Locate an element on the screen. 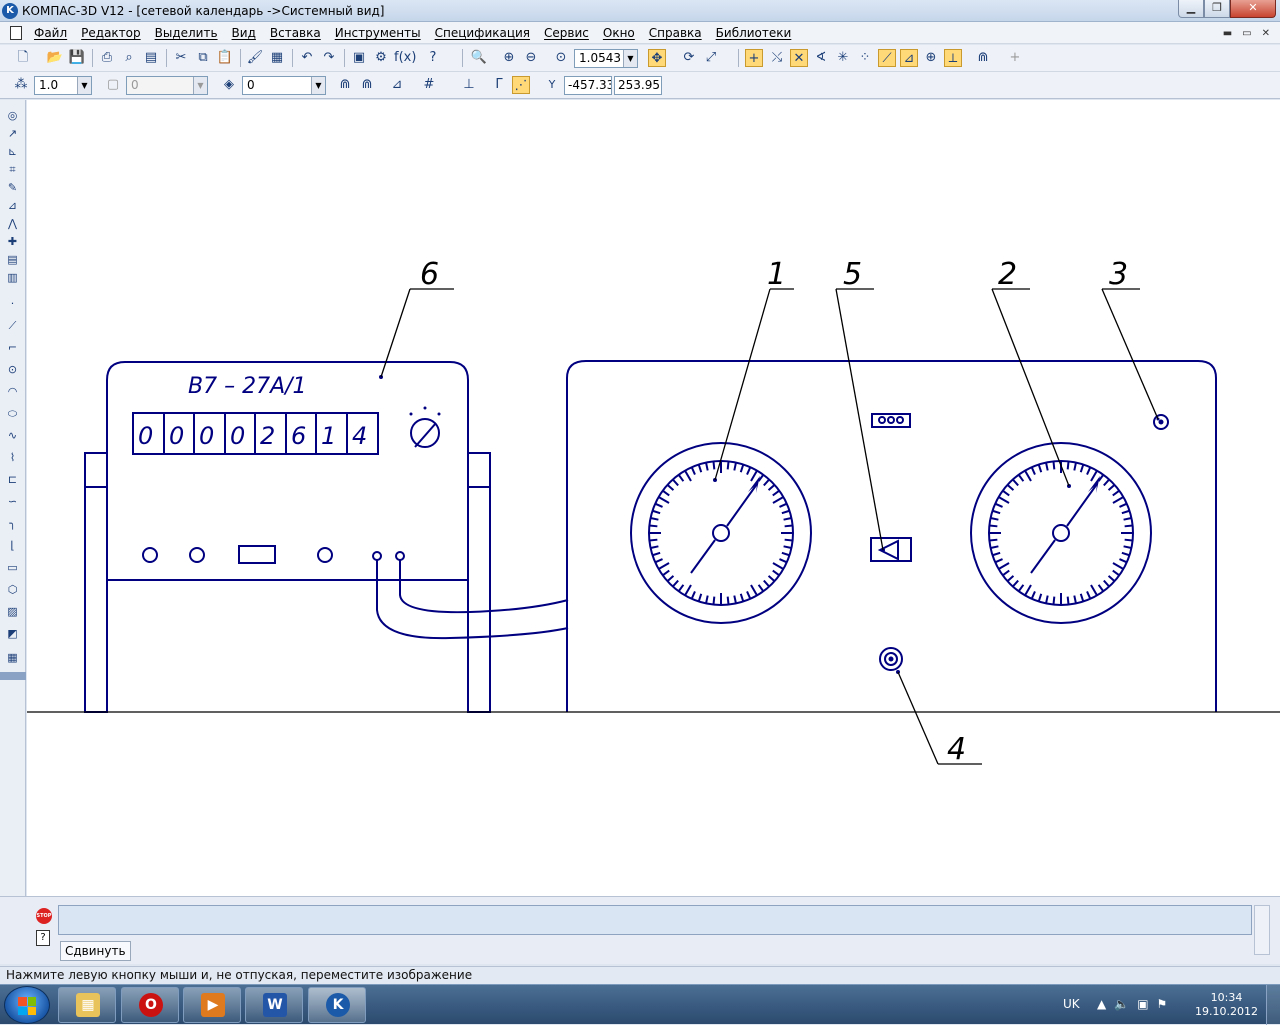  menu-insert: Вставка is located at coordinates (295, 33).